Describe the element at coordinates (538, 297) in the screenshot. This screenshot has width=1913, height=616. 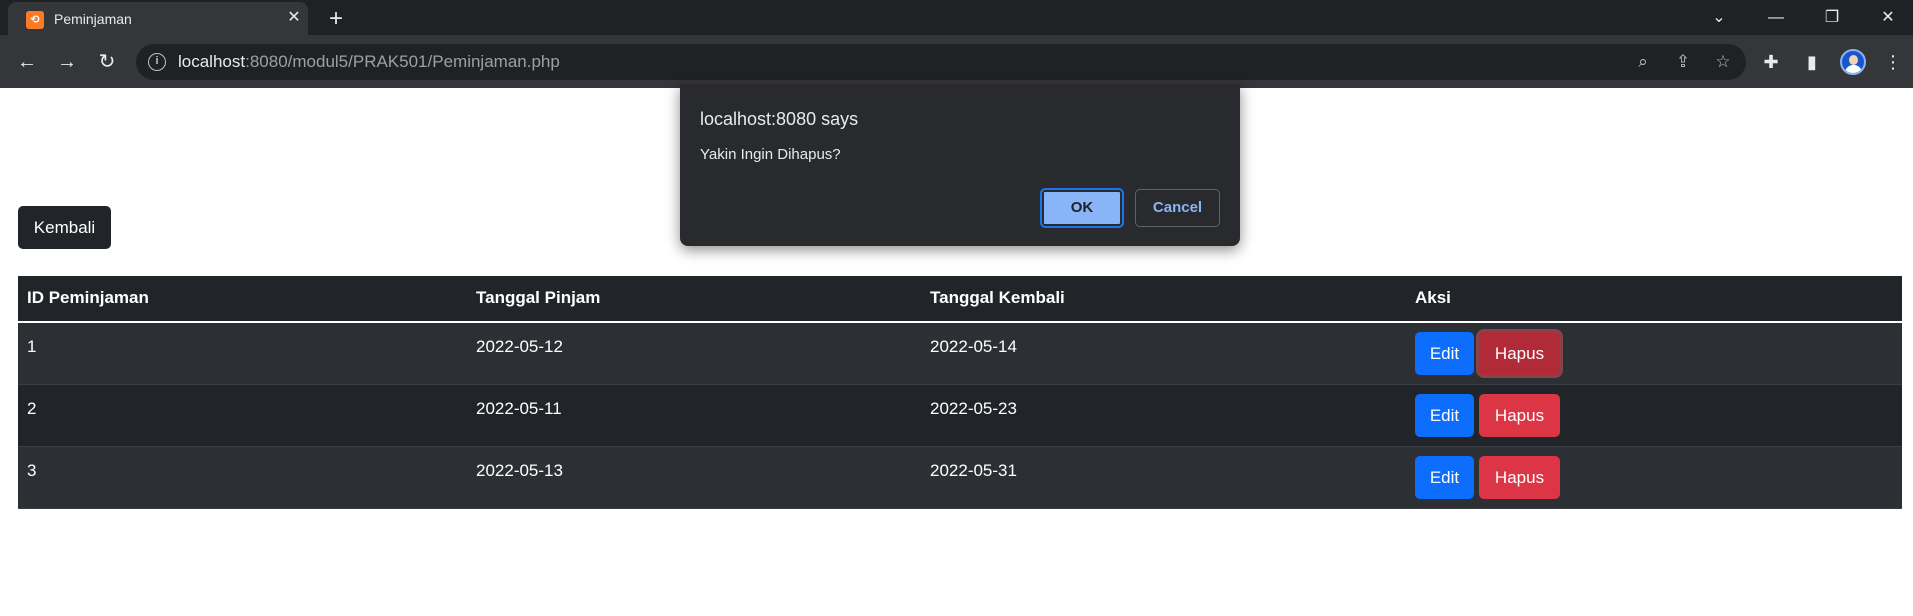
I see `header-tanggal-pinjam: Tanggal Pinjam` at that location.